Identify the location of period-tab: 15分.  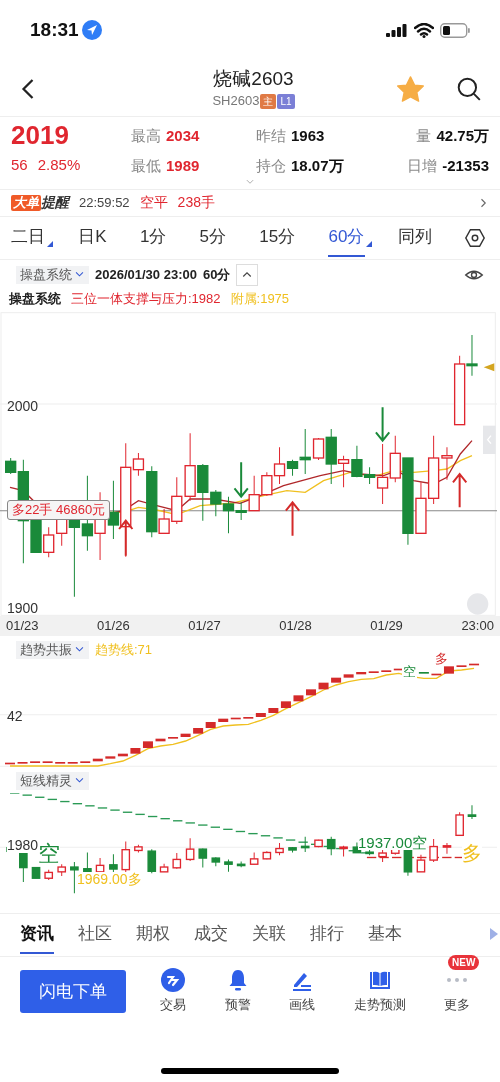
(277, 237).